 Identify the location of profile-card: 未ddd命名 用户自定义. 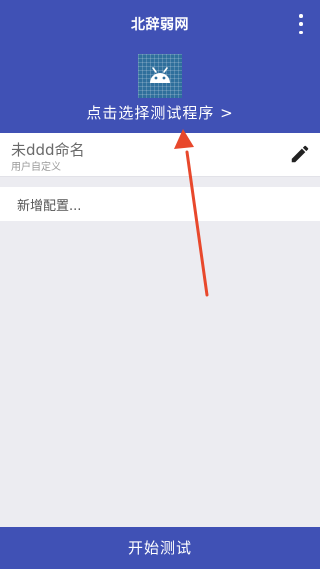
(160, 155).